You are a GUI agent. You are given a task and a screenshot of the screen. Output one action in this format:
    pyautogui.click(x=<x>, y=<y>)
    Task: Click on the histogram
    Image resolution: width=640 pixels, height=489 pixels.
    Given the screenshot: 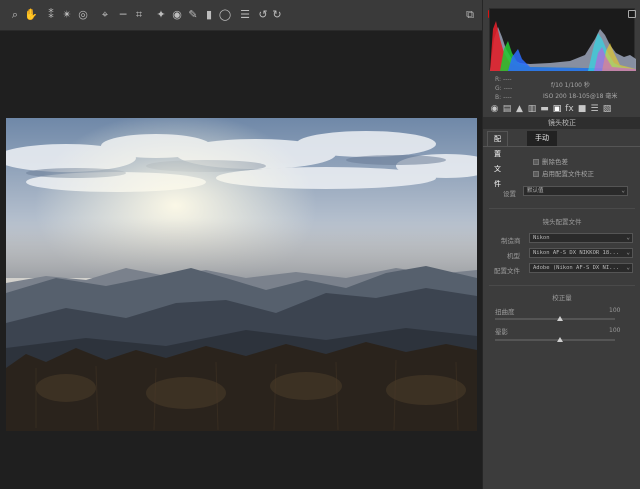 What is the action you would take?
    pyautogui.click(x=562, y=39)
    